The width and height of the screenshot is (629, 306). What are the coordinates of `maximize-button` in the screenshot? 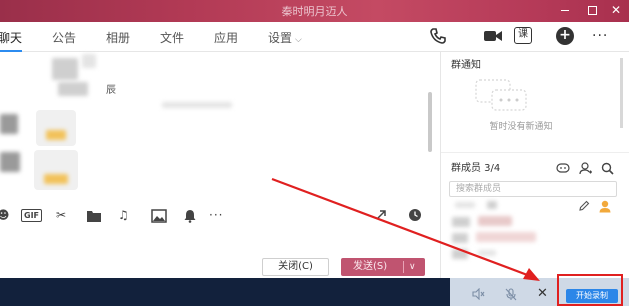 It's located at (592, 10).